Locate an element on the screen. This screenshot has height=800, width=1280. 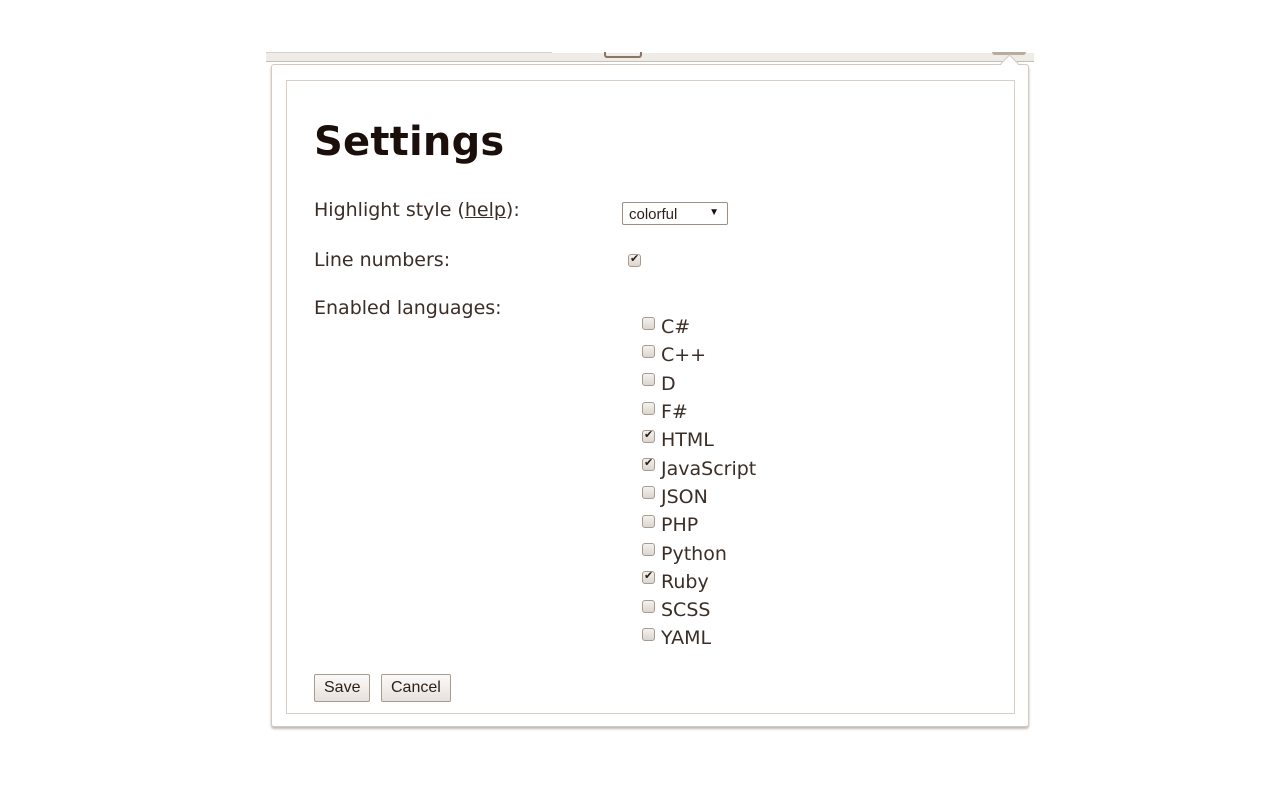
enabled-languages-label: Enabled languages: is located at coordinates (408, 308).